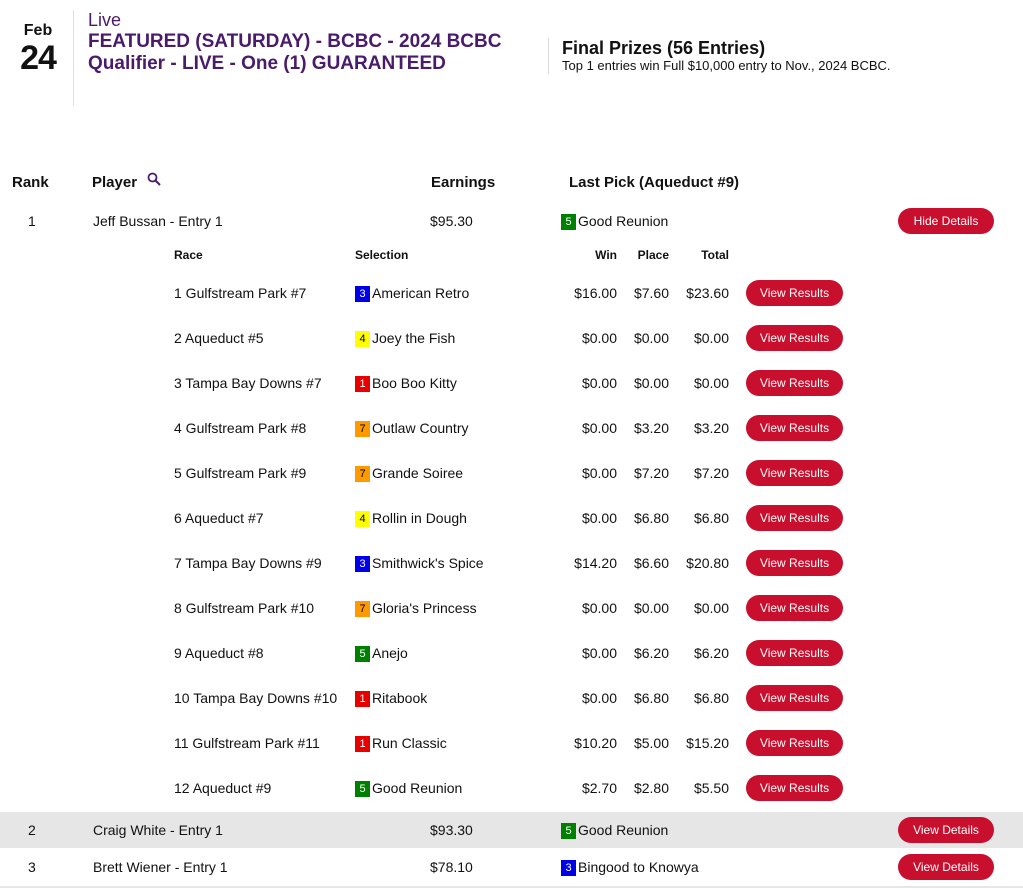  Describe the element at coordinates (38, 49) in the screenshot. I see `event-date: Feb 24` at that location.